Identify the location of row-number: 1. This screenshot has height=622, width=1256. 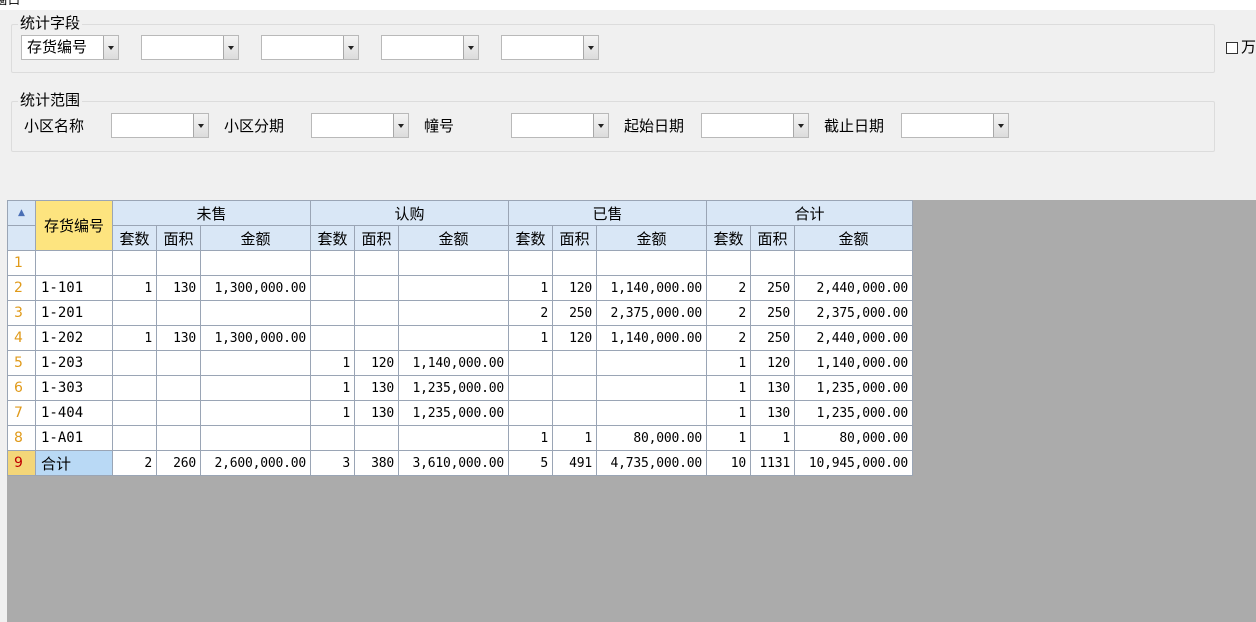
(21, 263).